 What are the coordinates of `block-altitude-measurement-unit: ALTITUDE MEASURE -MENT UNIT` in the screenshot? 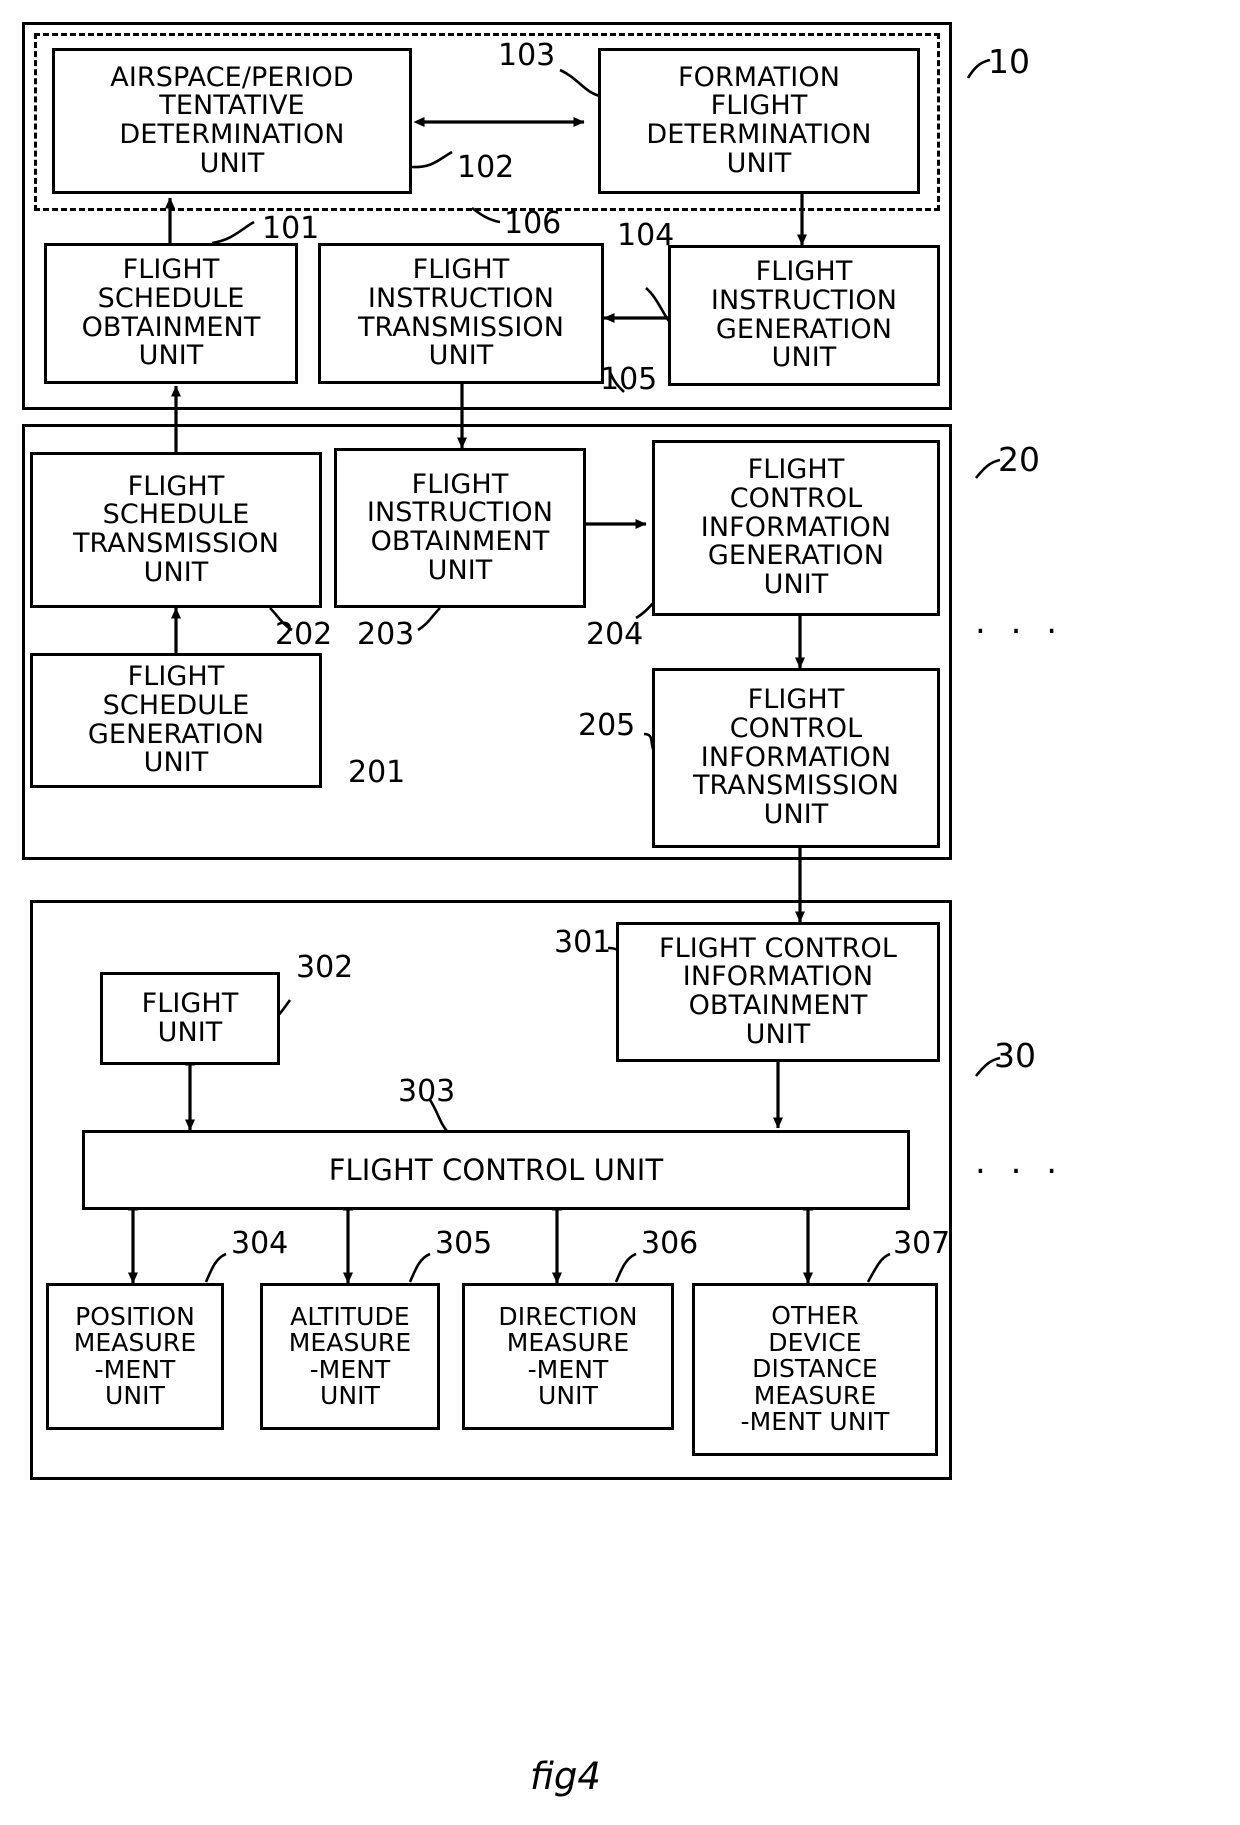 It's located at (350, 1356).